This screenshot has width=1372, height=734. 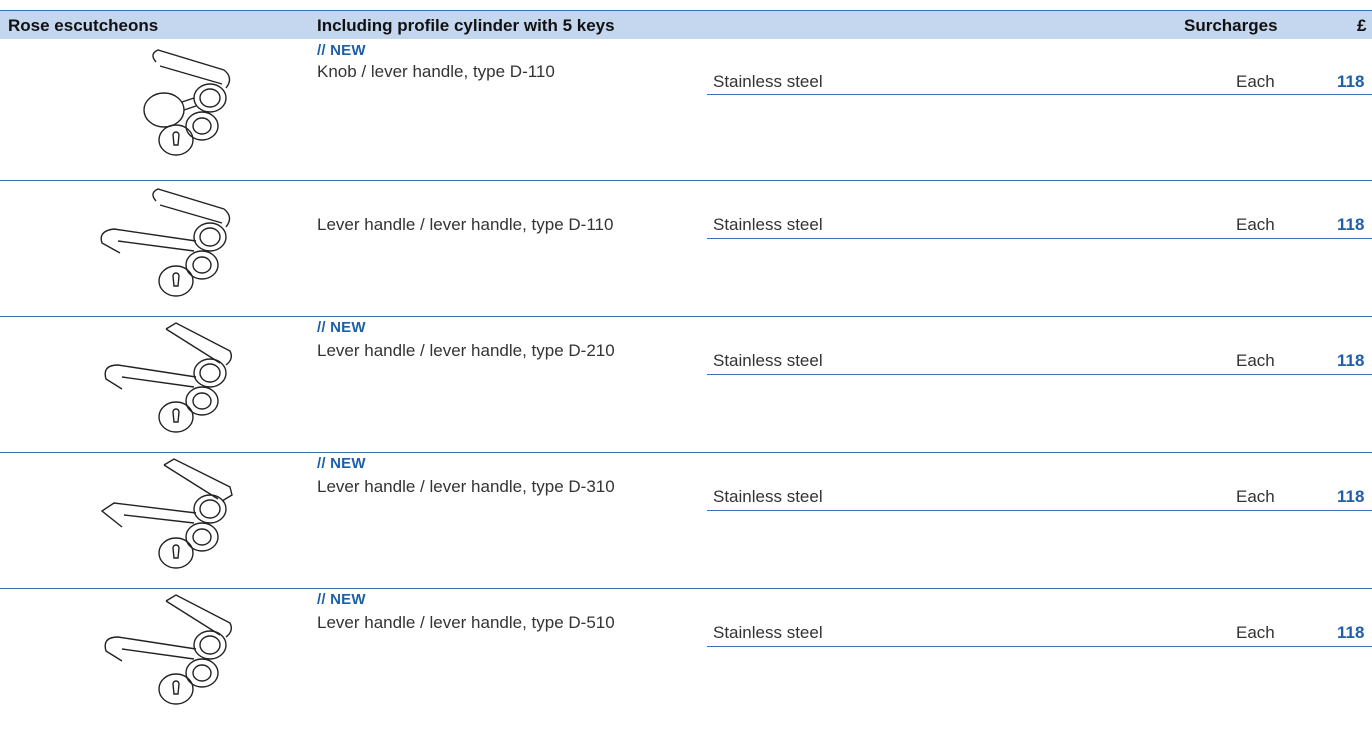 I want to click on knob-lever-handle-illustration, so click(x=194, y=110).